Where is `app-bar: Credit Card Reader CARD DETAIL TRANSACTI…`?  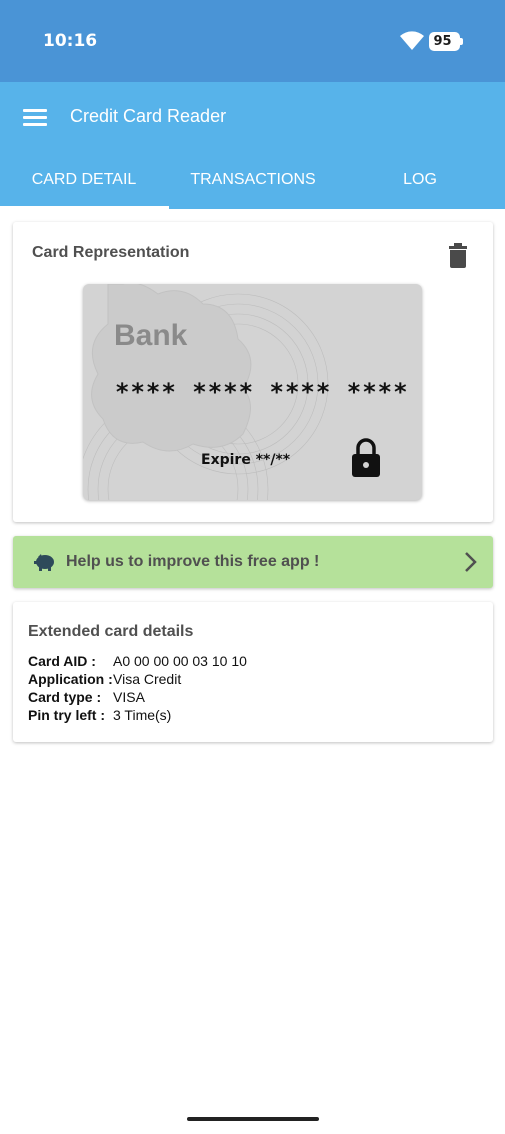 app-bar: Credit Card Reader CARD DETAIL TRANSACTI… is located at coordinates (252, 145).